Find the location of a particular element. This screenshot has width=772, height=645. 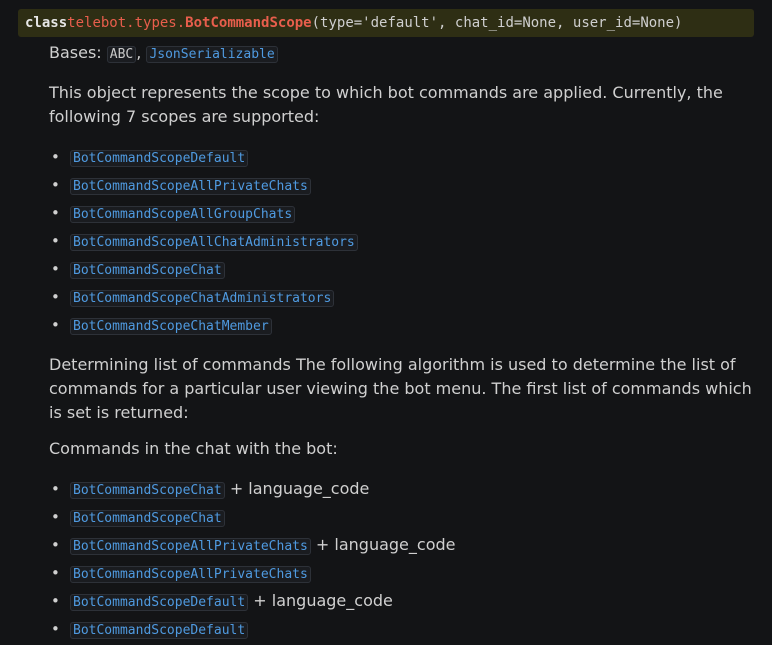

list-item: • BotCommandScopeAllChatAdministrators is located at coordinates (401, 241).